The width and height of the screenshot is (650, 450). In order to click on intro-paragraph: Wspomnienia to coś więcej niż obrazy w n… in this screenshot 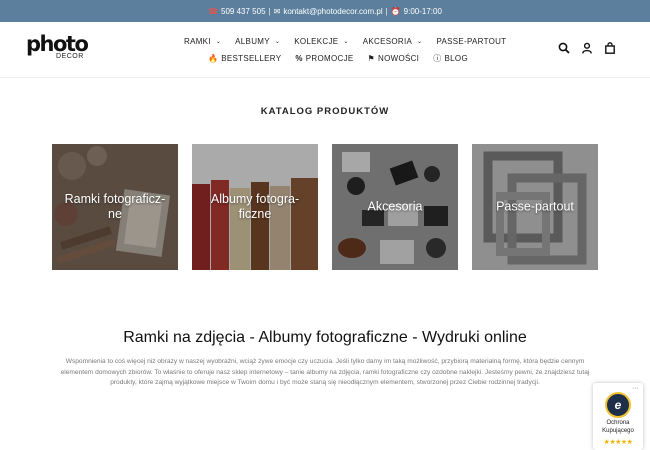, I will do `click(325, 372)`.